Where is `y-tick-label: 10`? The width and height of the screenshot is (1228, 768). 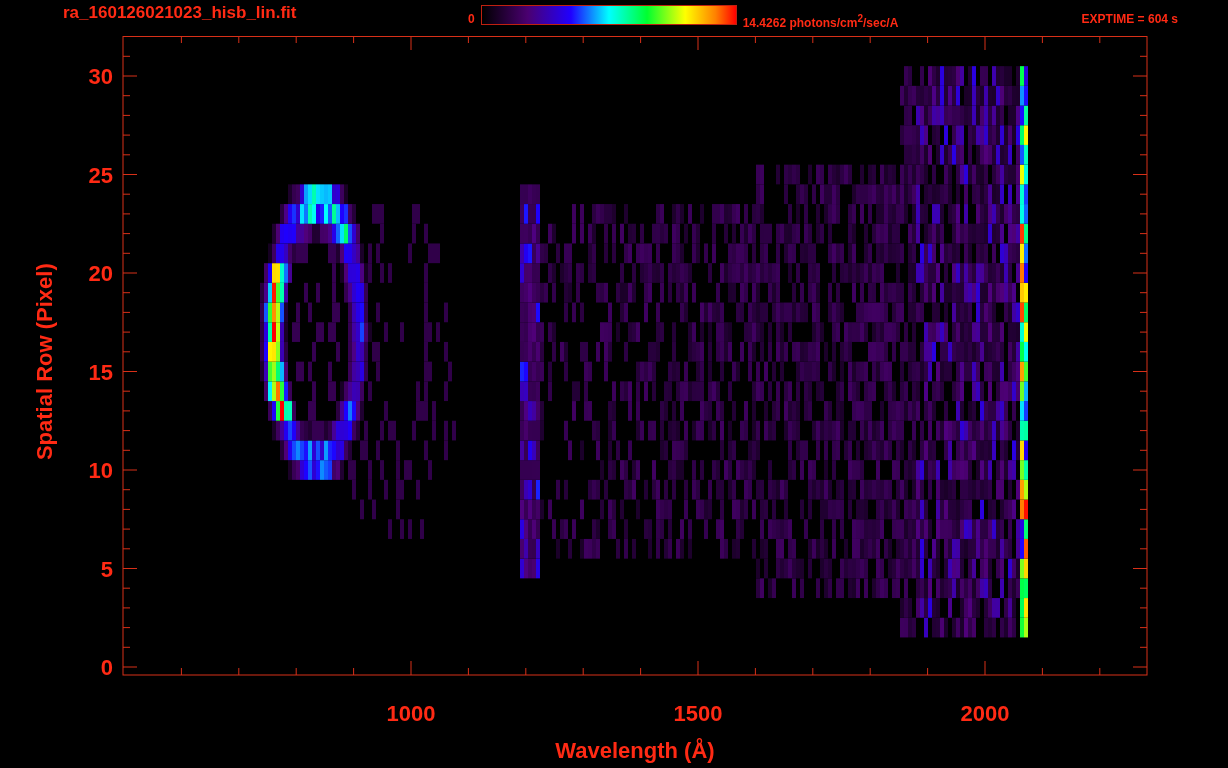
y-tick-label: 10 is located at coordinates (100, 470).